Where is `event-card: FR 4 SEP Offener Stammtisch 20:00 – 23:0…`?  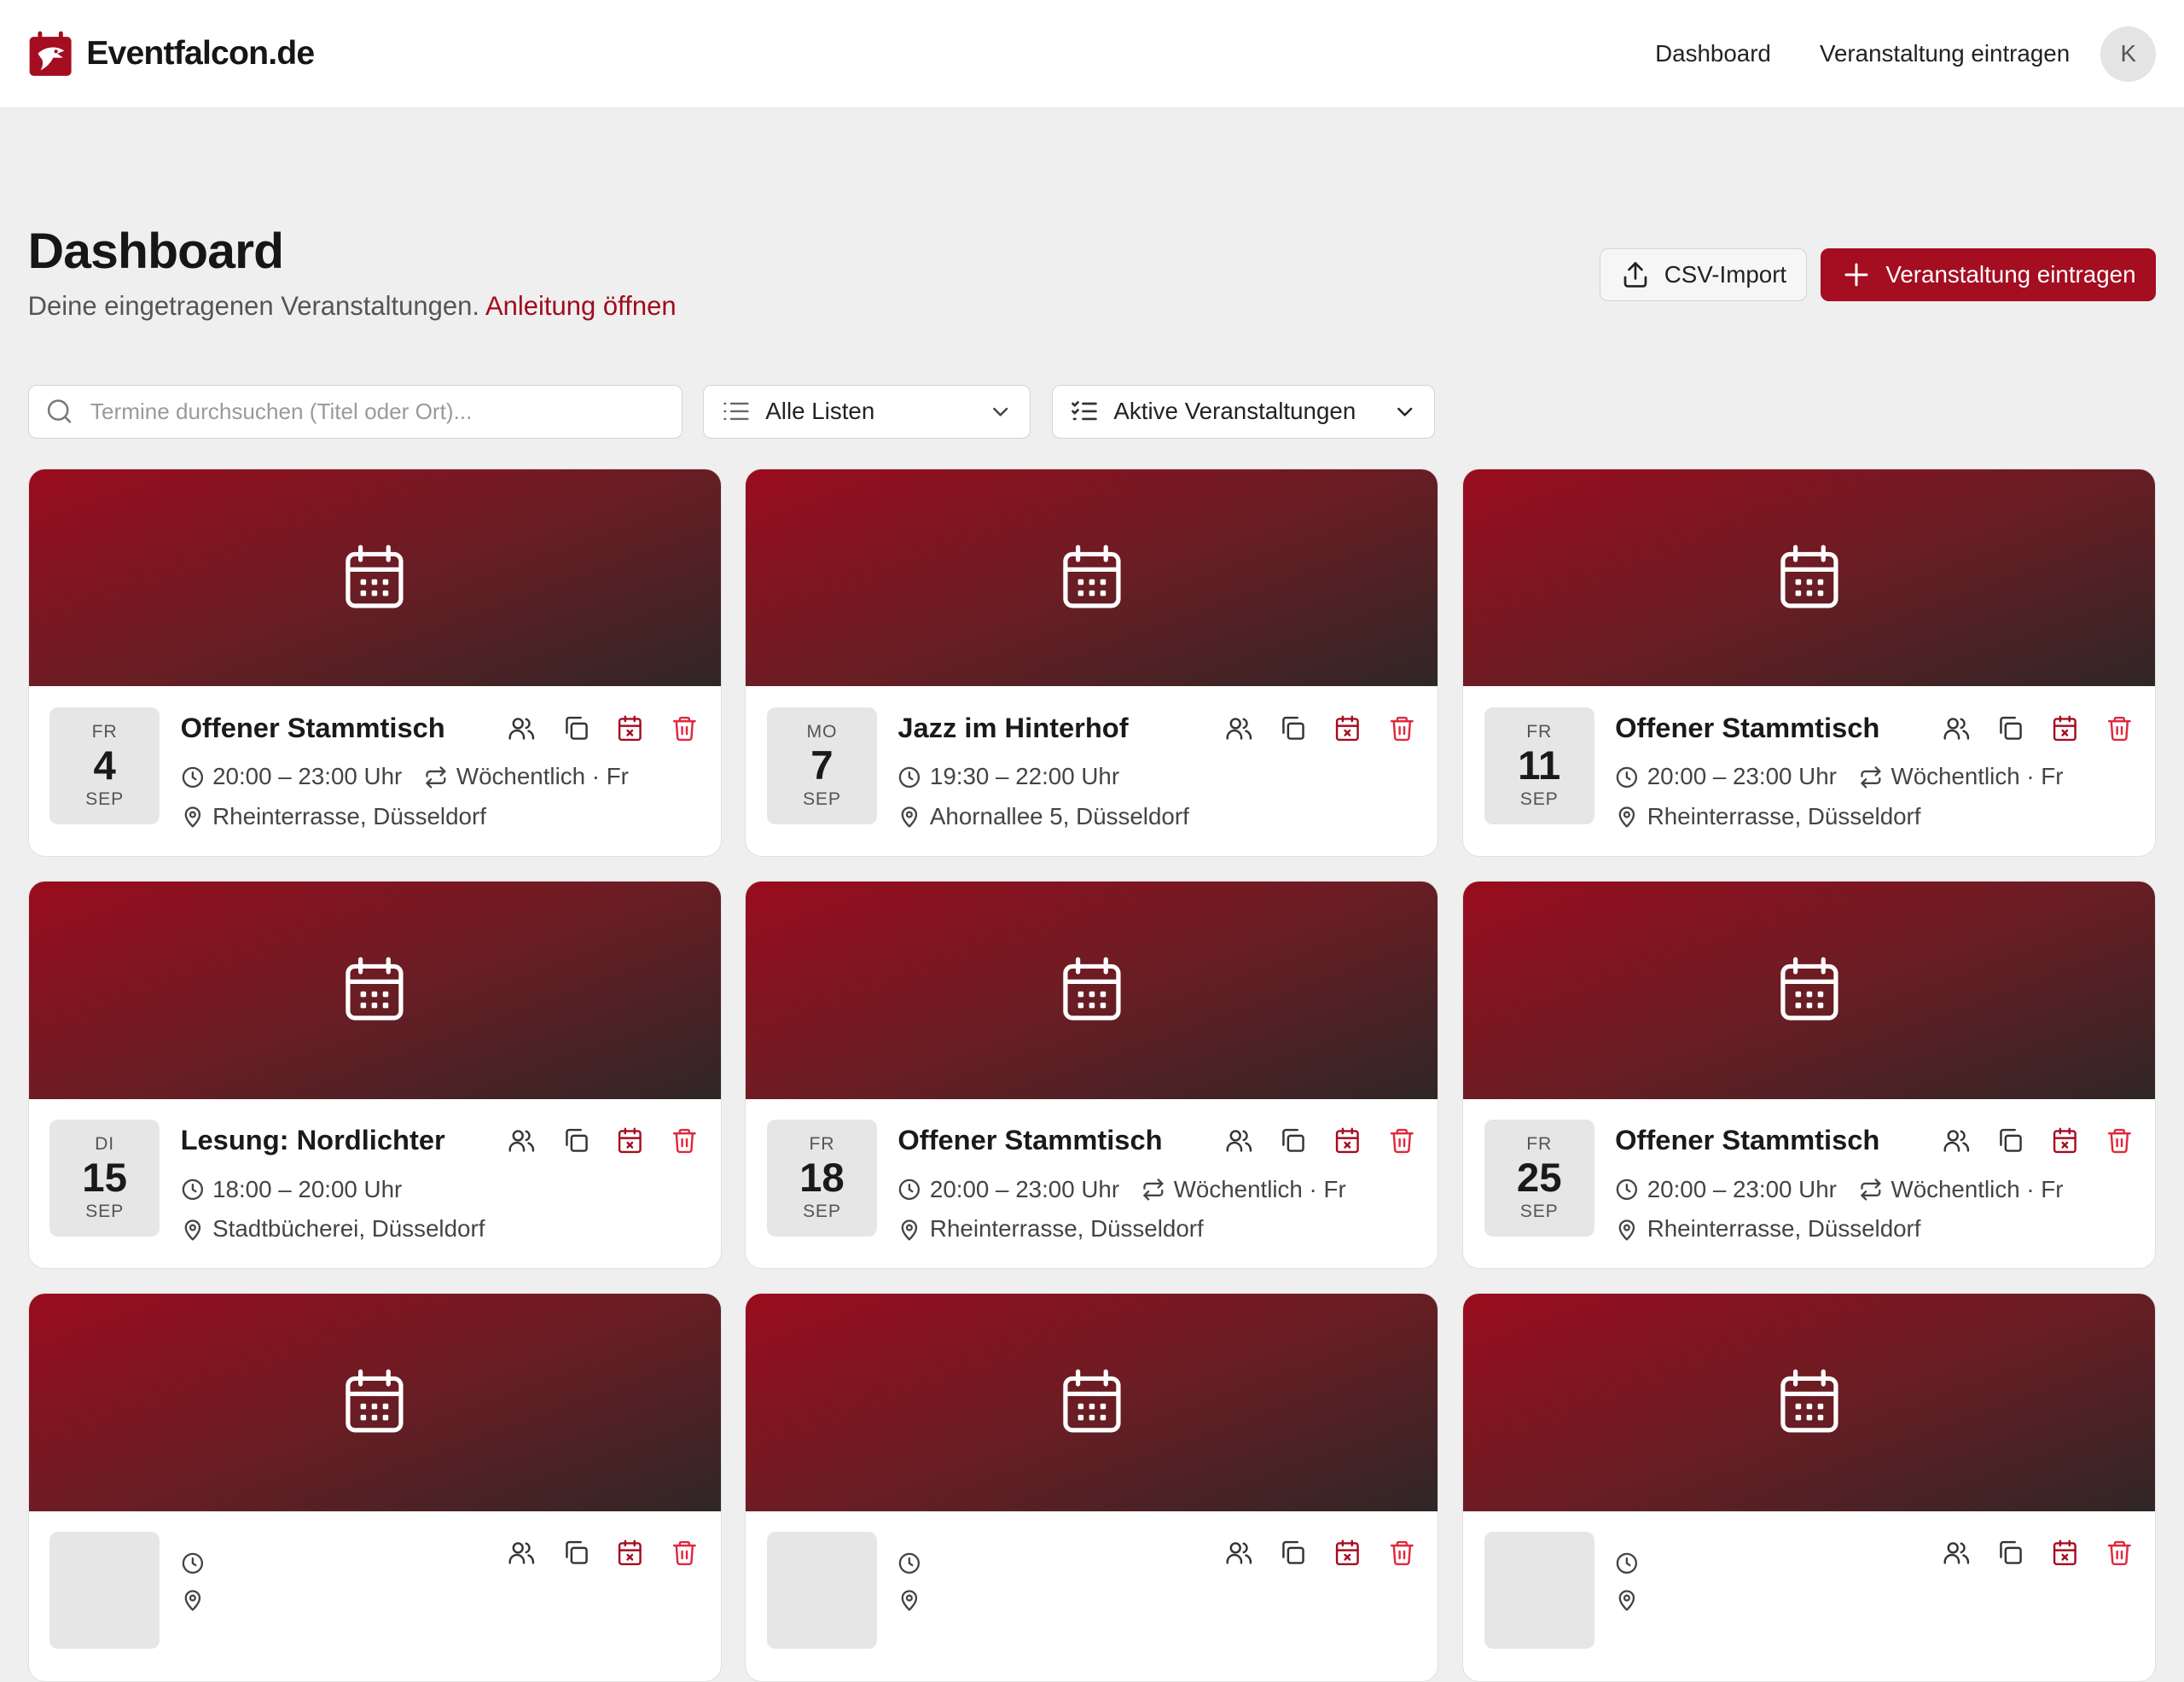 event-card: FR 4 SEP Offener Stammtisch 20:00 – 23:0… is located at coordinates (375, 663).